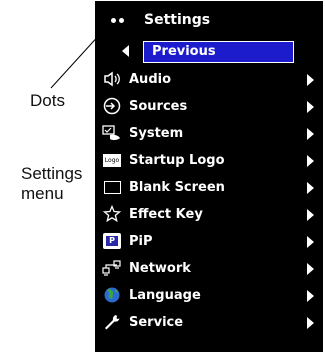 The width and height of the screenshot is (325, 354). I want to click on menu-header: Settings, so click(209, 20).